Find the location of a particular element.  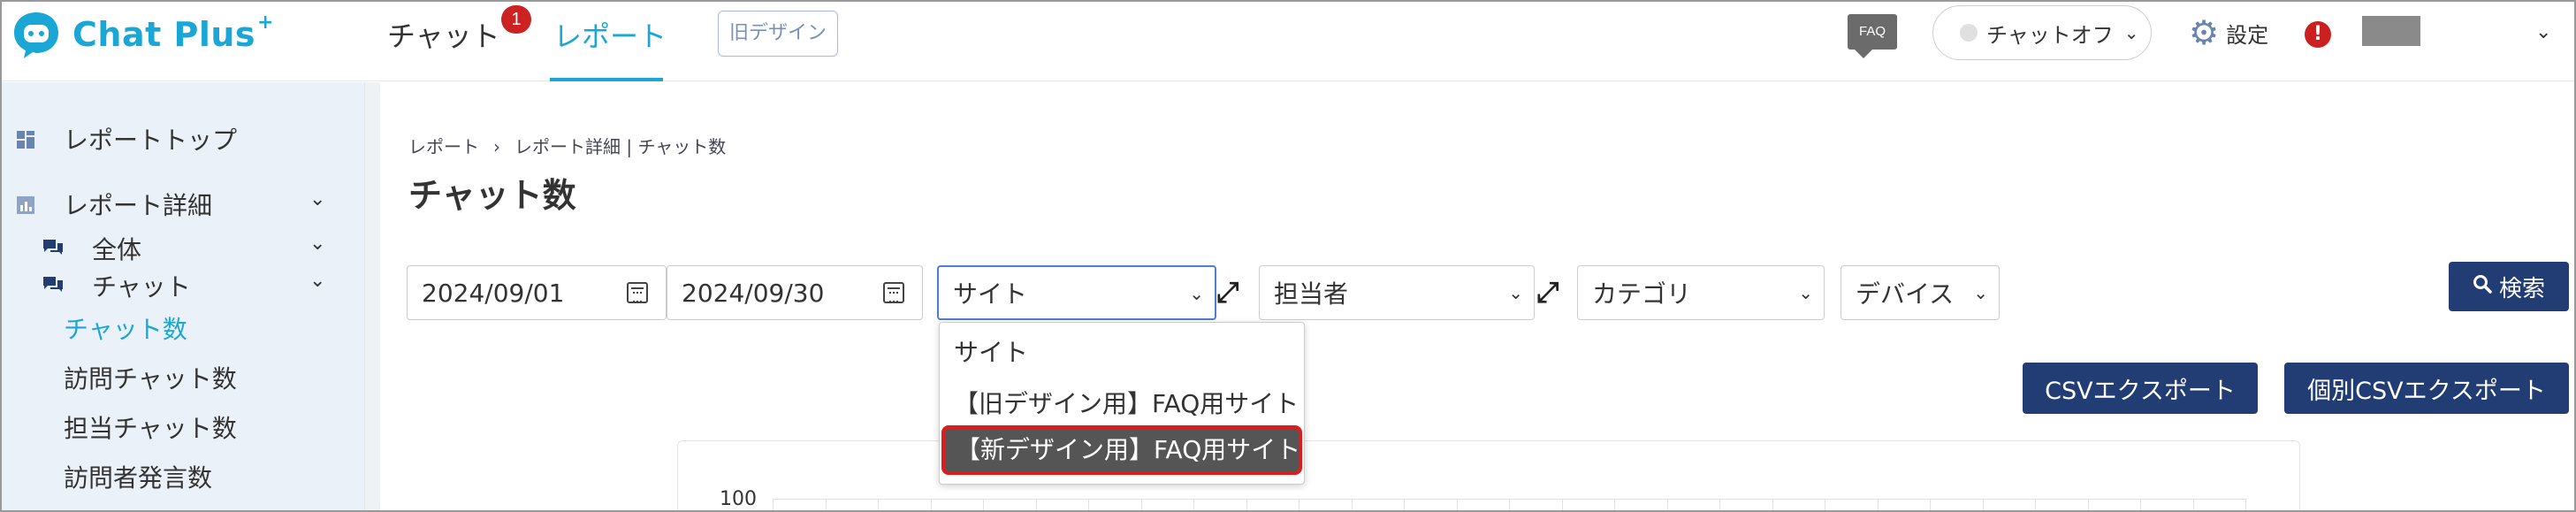

active-tab-indicator is located at coordinates (606, 79).